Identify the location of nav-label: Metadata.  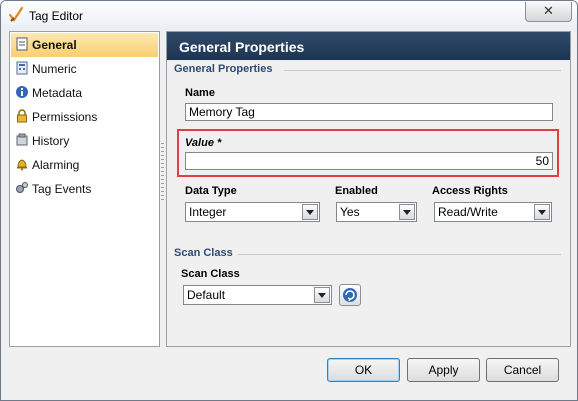
(57, 93).